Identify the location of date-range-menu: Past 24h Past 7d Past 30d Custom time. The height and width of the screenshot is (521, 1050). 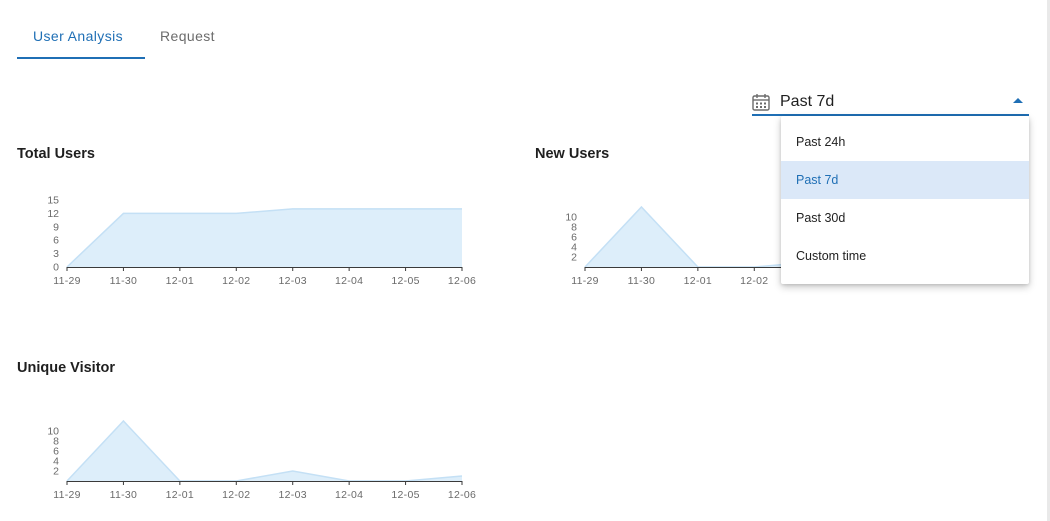
(905, 200).